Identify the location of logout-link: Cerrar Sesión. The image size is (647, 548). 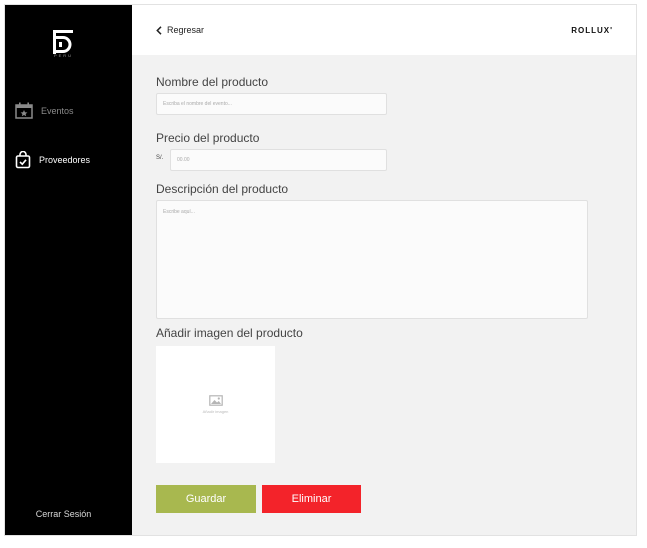
(63, 514).